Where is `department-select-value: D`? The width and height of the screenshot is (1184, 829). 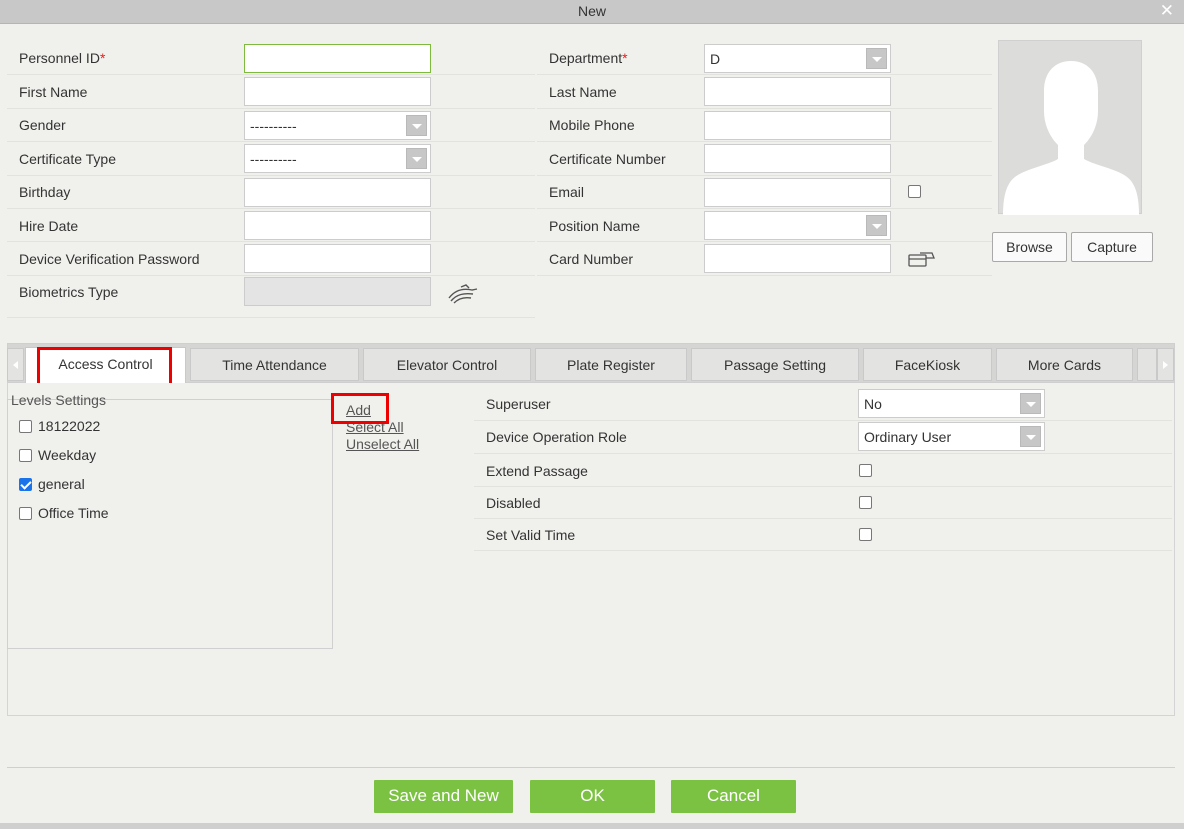 department-select-value: D is located at coordinates (715, 59).